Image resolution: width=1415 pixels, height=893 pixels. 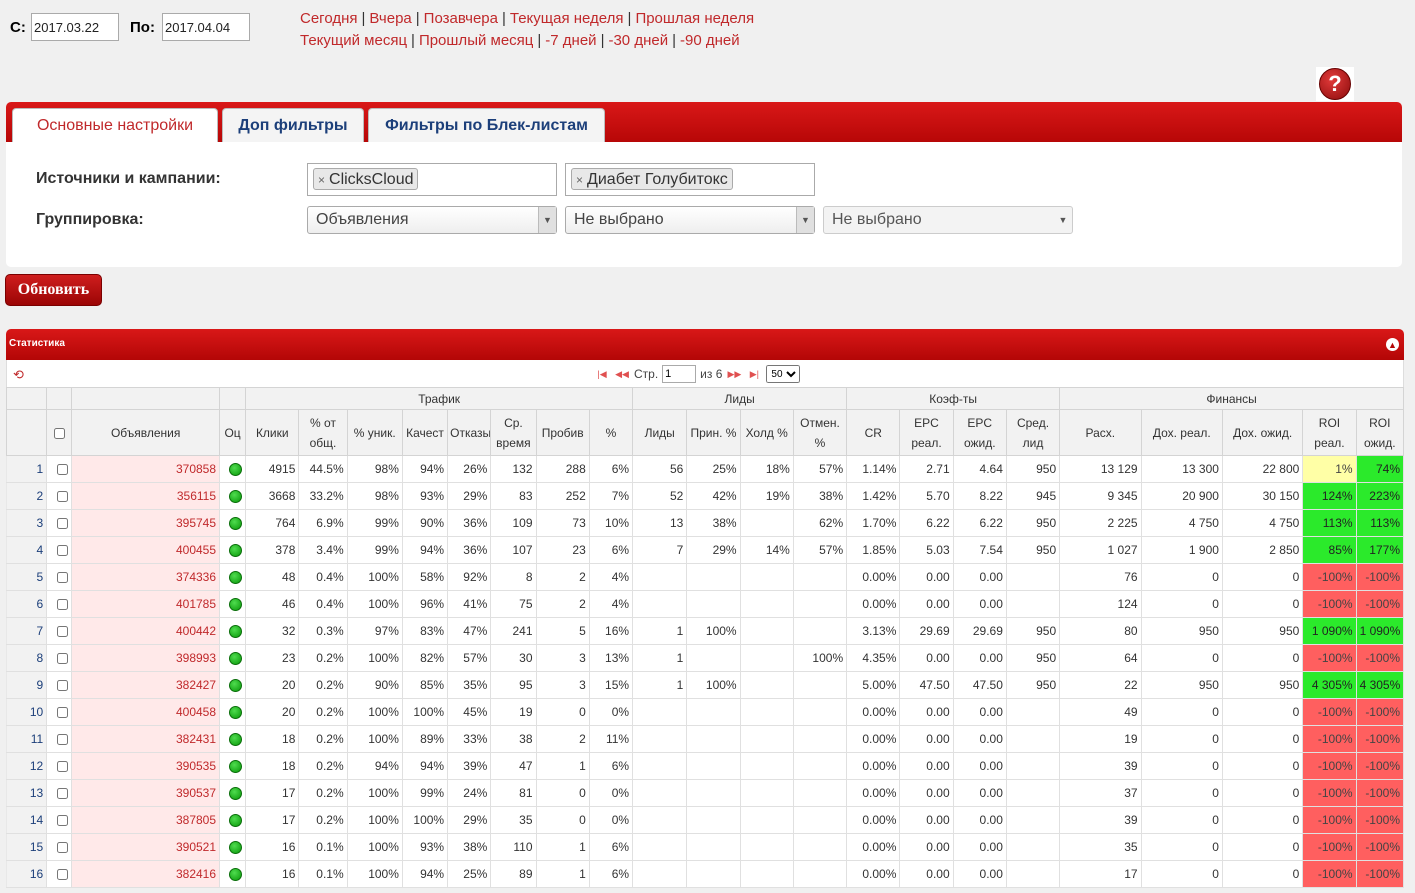 What do you see at coordinates (1262, 432) in the screenshot?
I see `column-header: Дох. ожид.` at bounding box center [1262, 432].